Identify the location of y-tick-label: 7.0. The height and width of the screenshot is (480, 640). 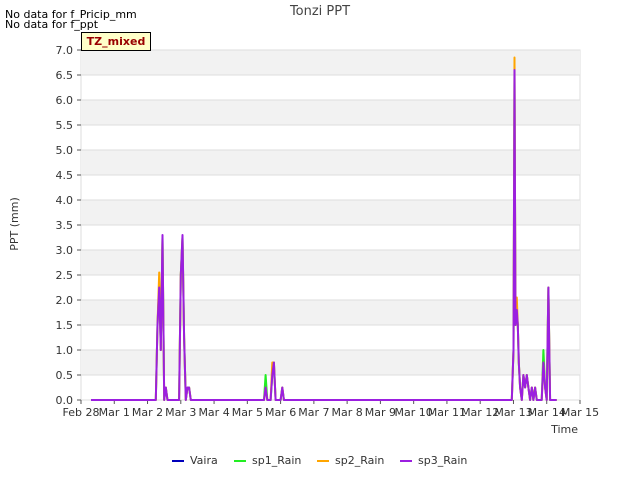
(65, 50).